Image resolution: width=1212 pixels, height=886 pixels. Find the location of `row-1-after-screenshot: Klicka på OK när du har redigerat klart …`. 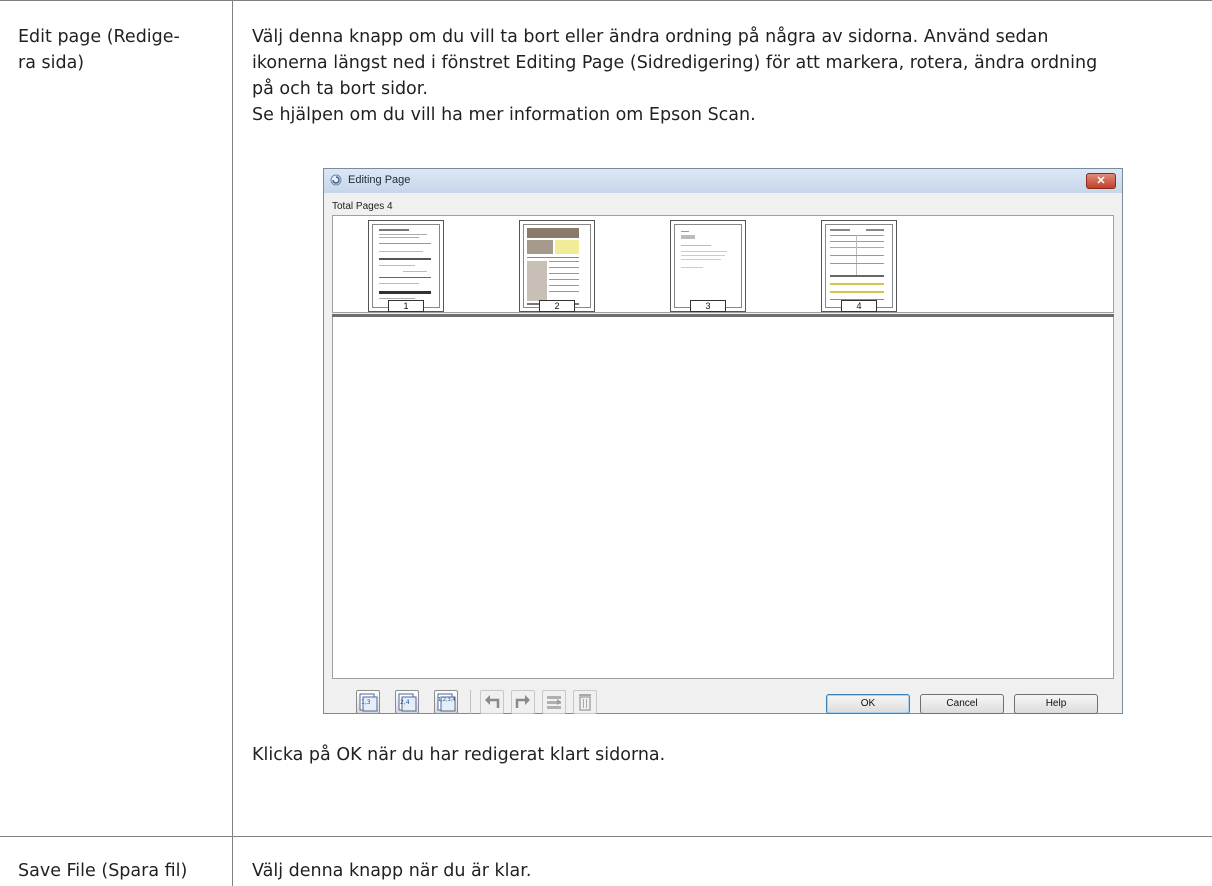

row-1-after-screenshot: Klicka på OK när du har redigerat klart … is located at coordinates (459, 755).